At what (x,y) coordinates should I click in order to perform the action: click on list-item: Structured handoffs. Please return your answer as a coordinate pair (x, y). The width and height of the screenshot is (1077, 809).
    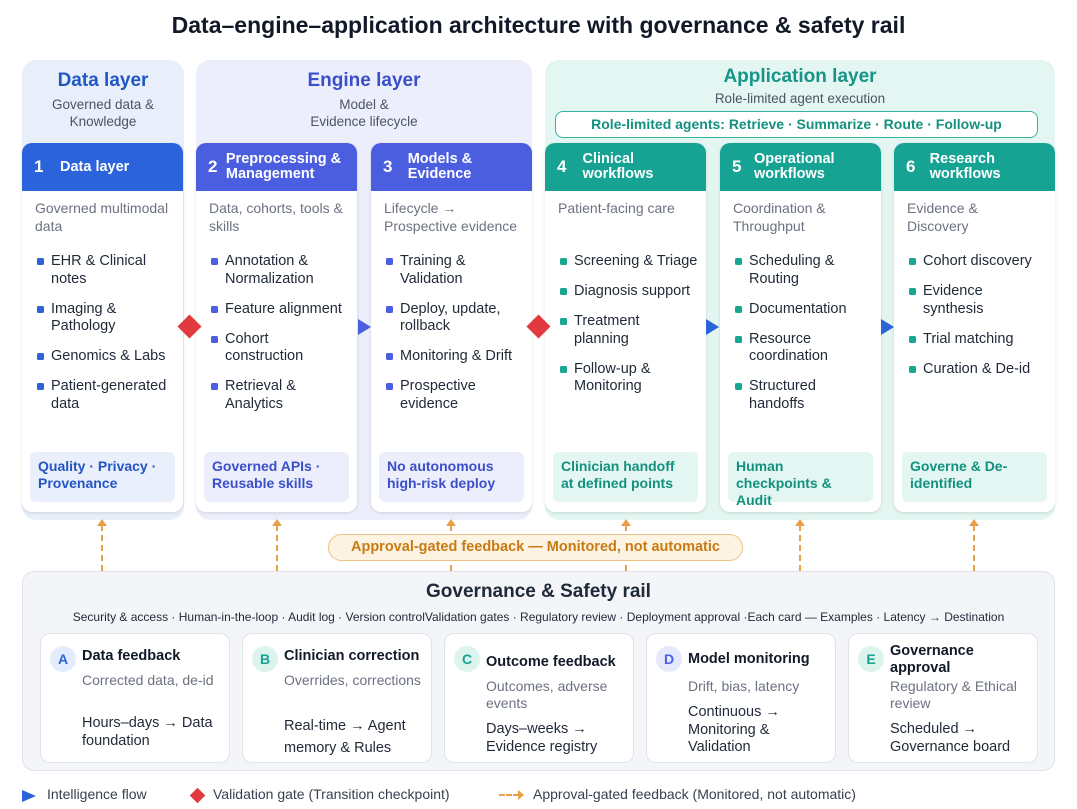
    Looking at the image, I should click on (803, 395).